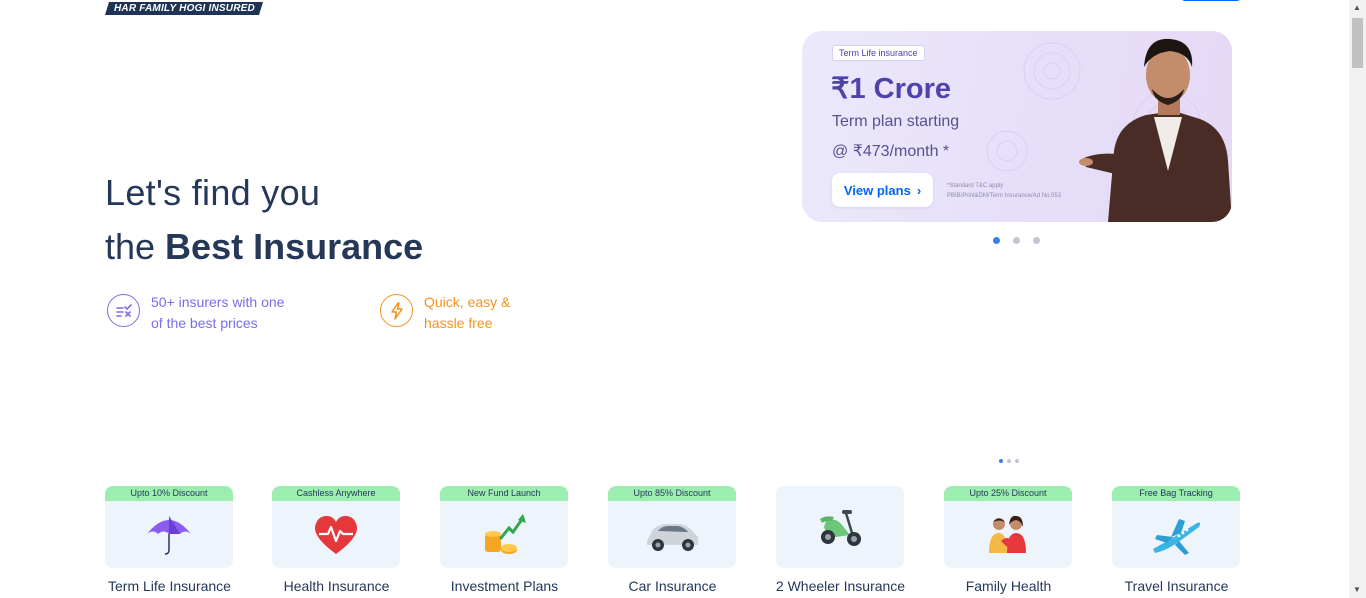  Describe the element at coordinates (1176, 586) in the screenshot. I see `product-label: Travel Insurance` at that location.